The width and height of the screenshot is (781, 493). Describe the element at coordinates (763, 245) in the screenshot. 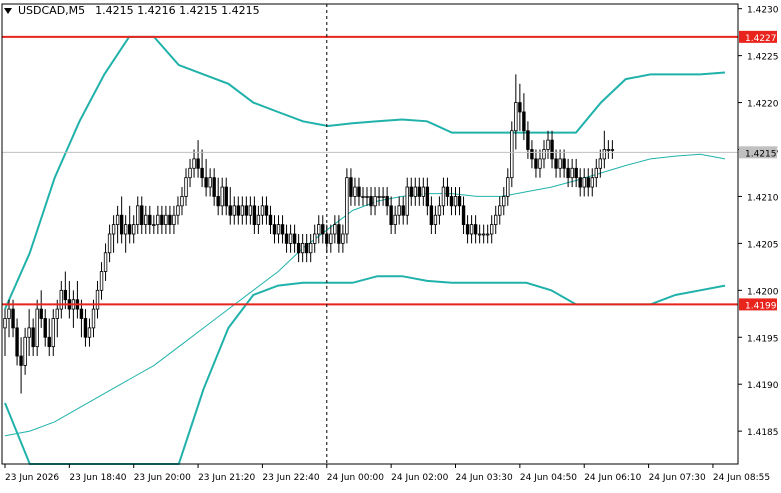

I see `price-tick-label: 1.4205` at that location.